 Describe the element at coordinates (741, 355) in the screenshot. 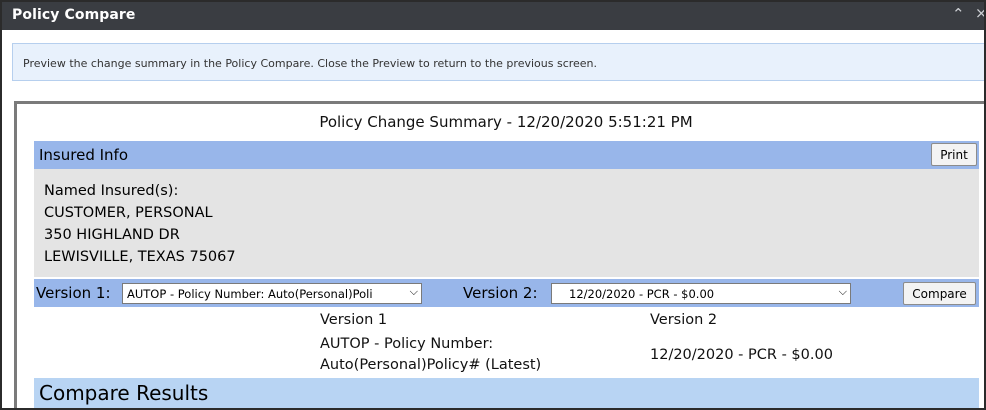

I see `version2-column-value: 12/20/2020 - PCR - $0.00` at that location.